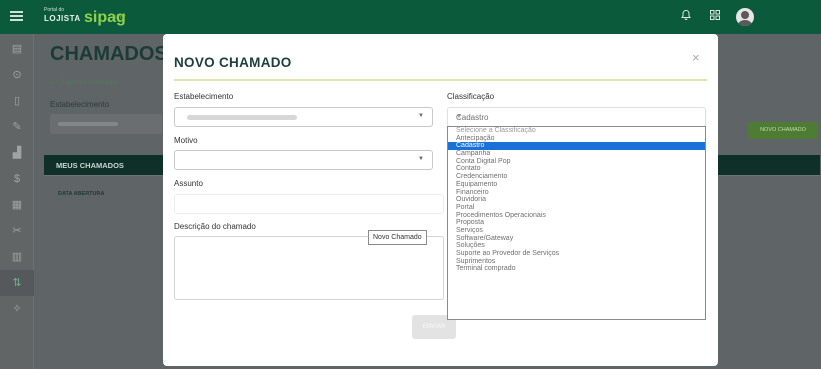 This screenshot has width=821, height=369. What do you see at coordinates (17, 75) in the screenshot?
I see `dollar-circle-icon: ⊙` at bounding box center [17, 75].